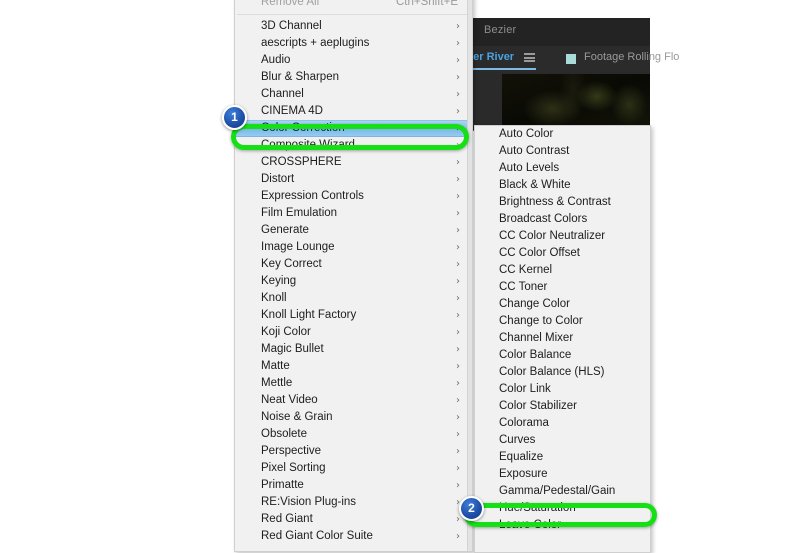  What do you see at coordinates (298, 247) in the screenshot?
I see `menu-item-label: Image Lounge` at bounding box center [298, 247].